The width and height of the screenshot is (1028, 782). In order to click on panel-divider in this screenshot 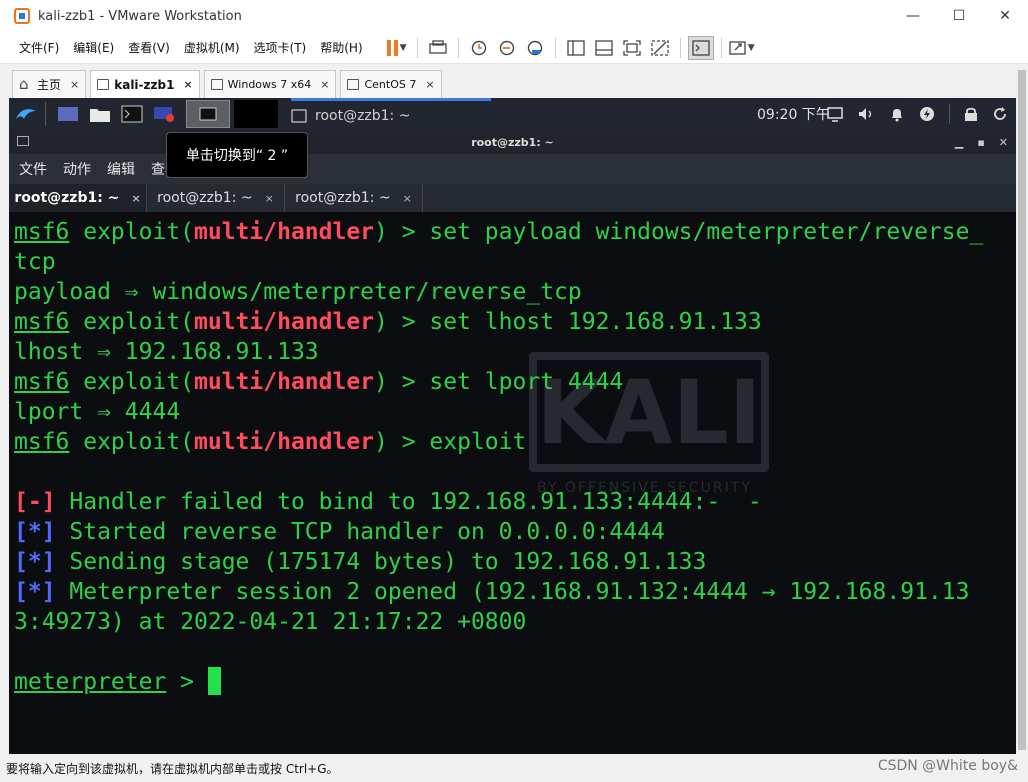, I will do `click(949, 114)`.